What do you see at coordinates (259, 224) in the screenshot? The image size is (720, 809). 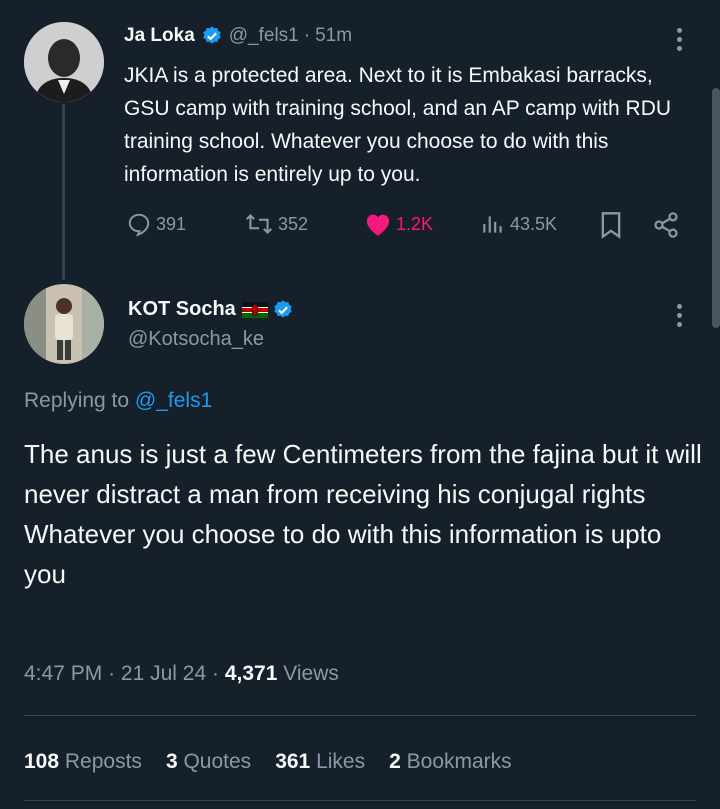 I see `repost-icon` at bounding box center [259, 224].